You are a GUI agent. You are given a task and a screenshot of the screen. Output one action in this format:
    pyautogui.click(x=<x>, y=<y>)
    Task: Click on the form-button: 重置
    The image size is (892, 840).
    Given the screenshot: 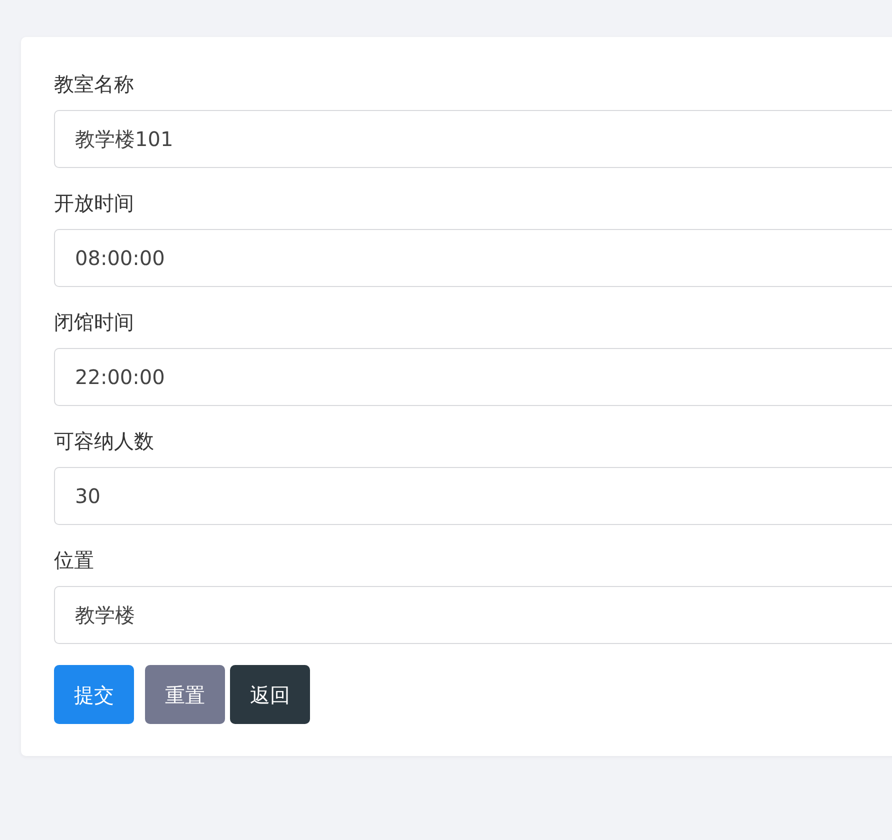 What is the action you would take?
    pyautogui.click(x=185, y=694)
    